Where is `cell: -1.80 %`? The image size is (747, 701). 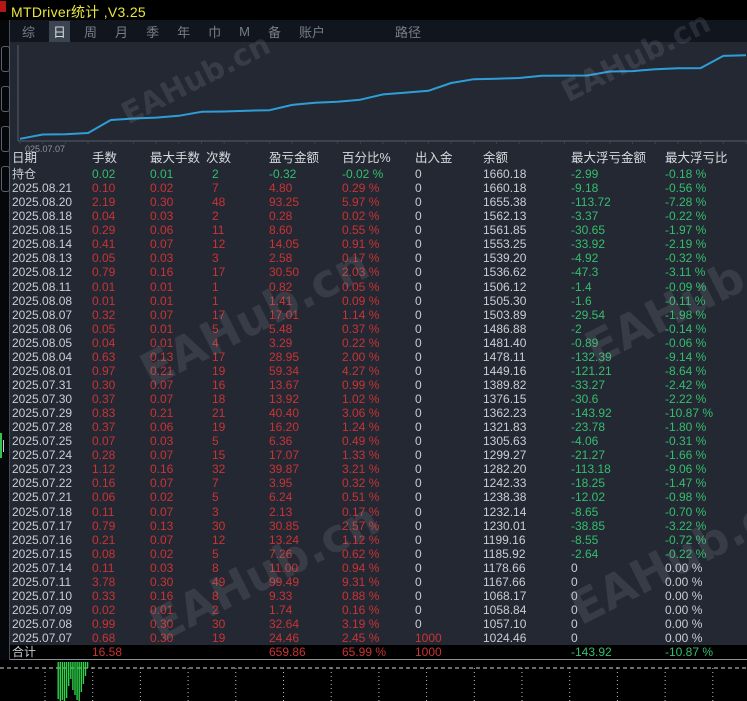
cell: -1.80 % is located at coordinates (686, 427).